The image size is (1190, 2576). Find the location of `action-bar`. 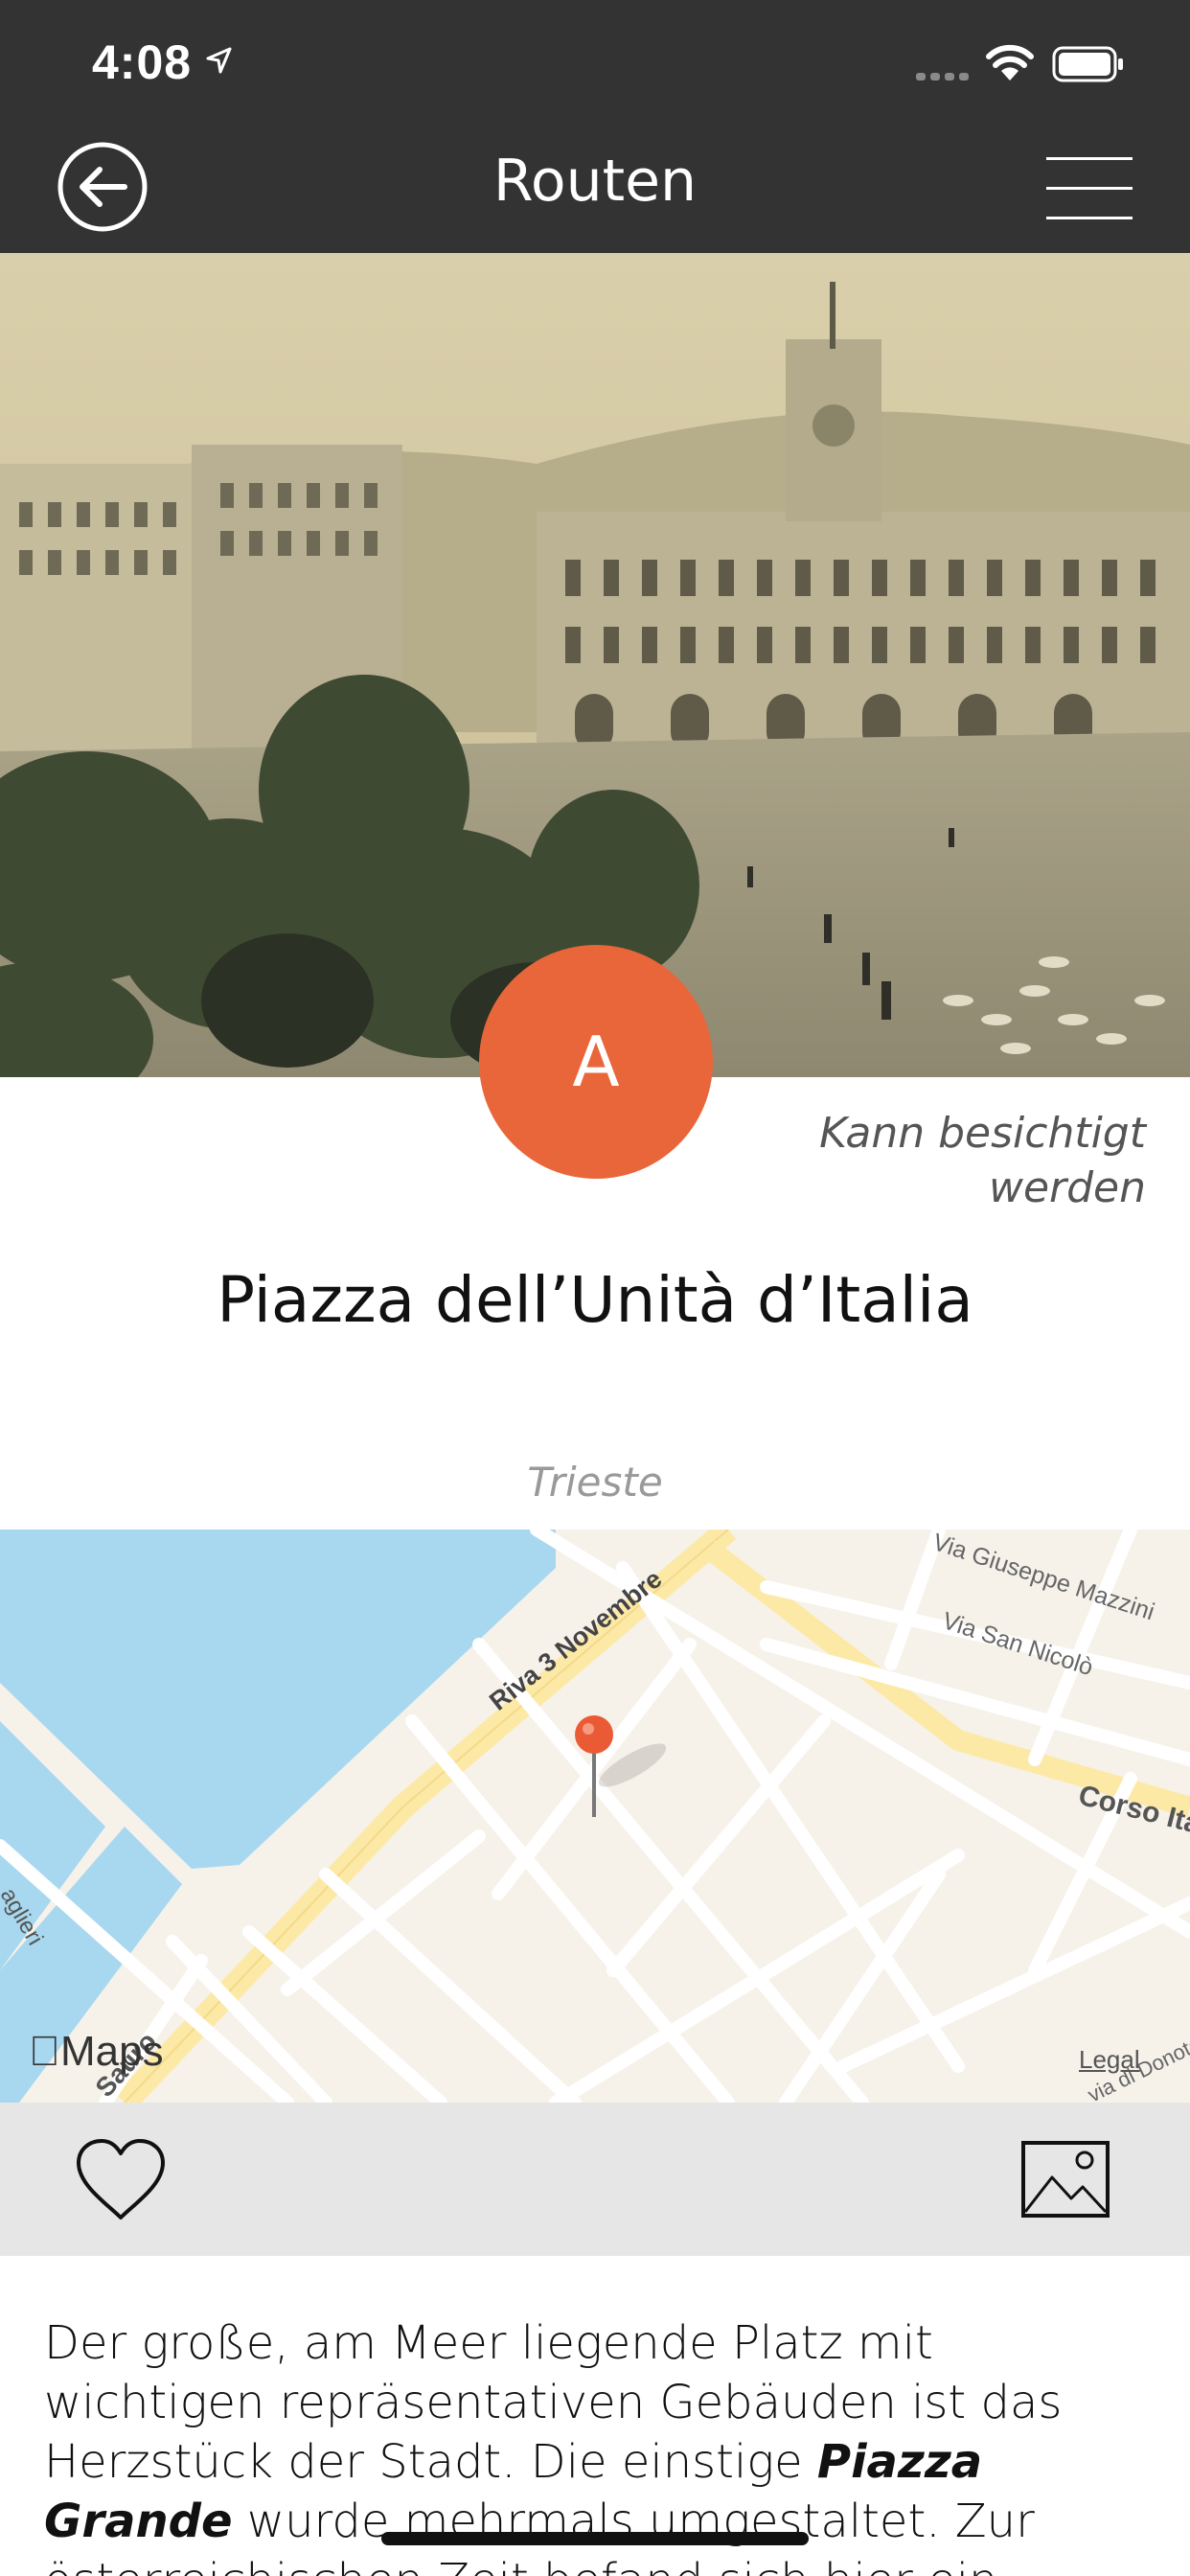

action-bar is located at coordinates (595, 2179).